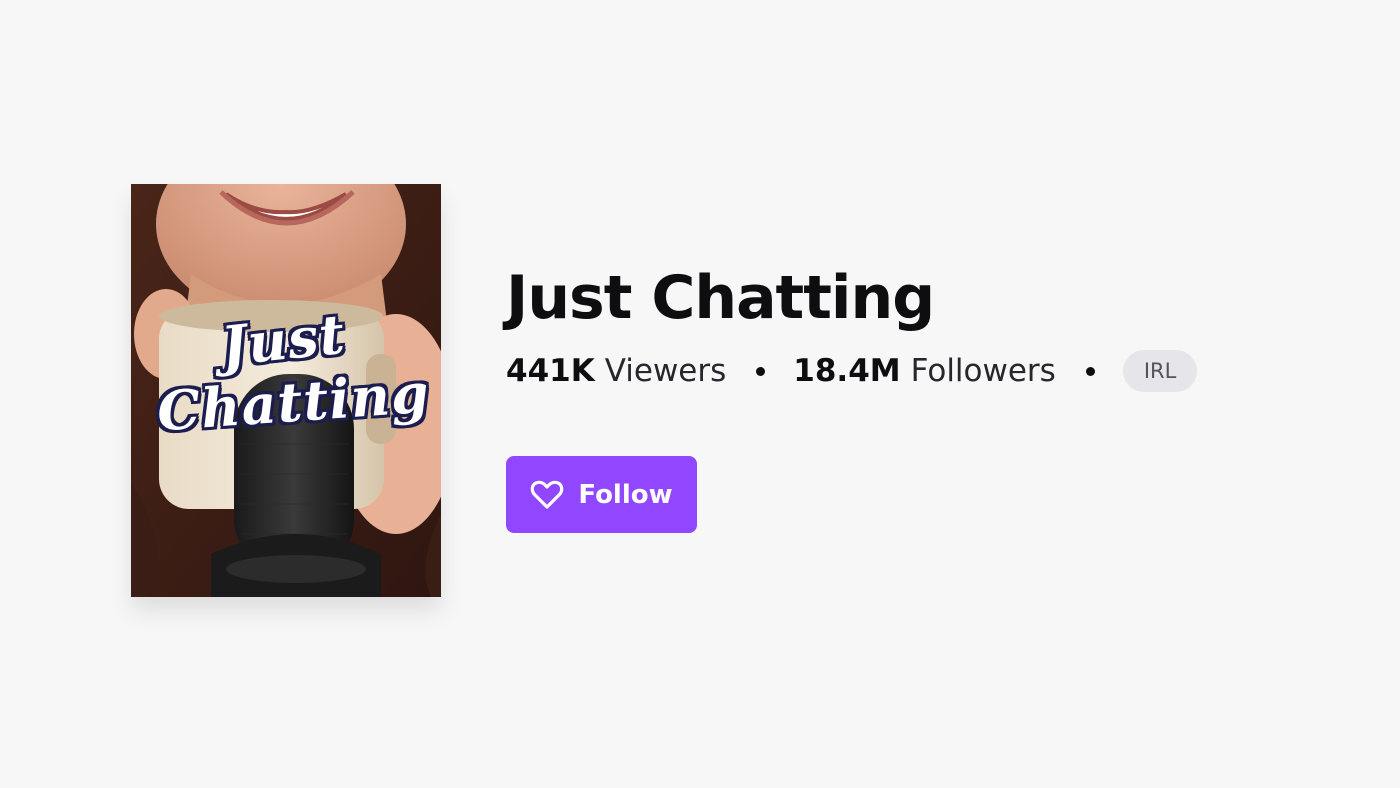  I want to click on viewers-count: 441K, so click(550, 371).